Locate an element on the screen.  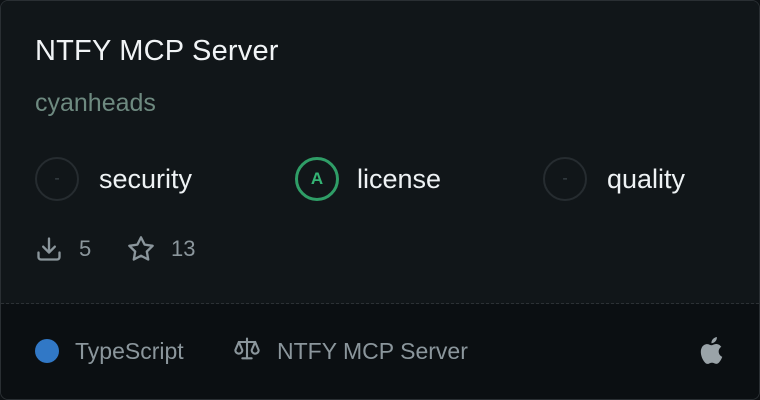
stars-count: 13 is located at coordinates (183, 248).